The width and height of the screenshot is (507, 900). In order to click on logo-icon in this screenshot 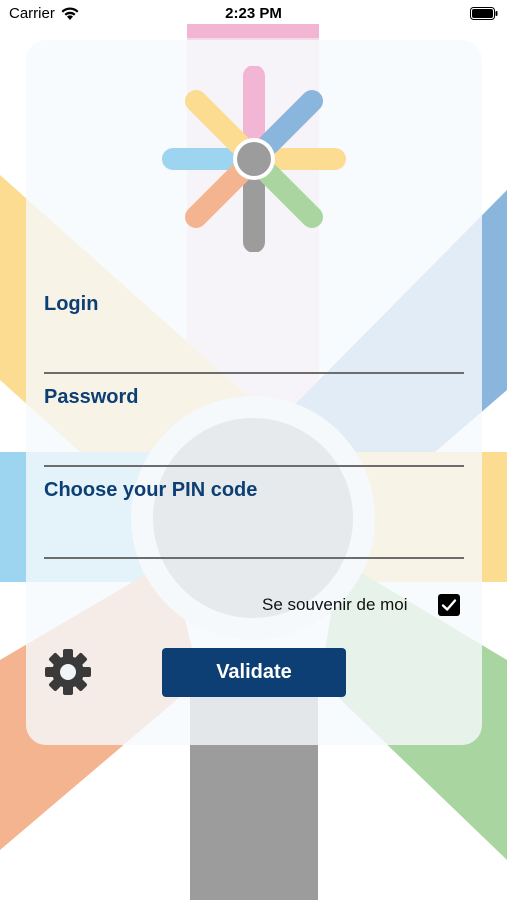, I will do `click(254, 159)`.